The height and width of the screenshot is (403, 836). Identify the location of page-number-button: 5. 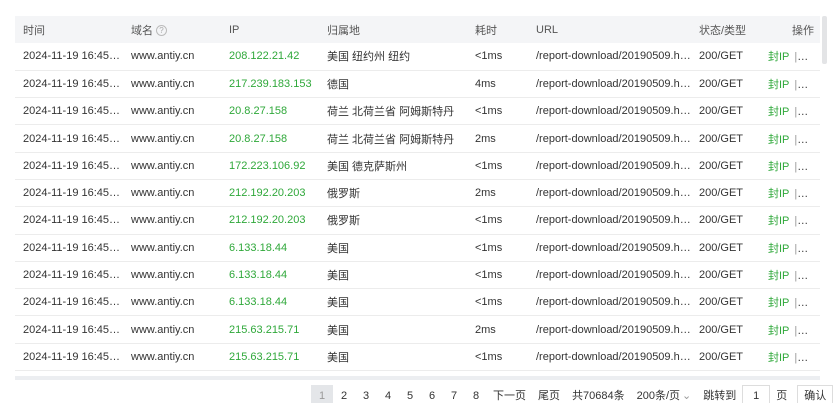
(410, 394).